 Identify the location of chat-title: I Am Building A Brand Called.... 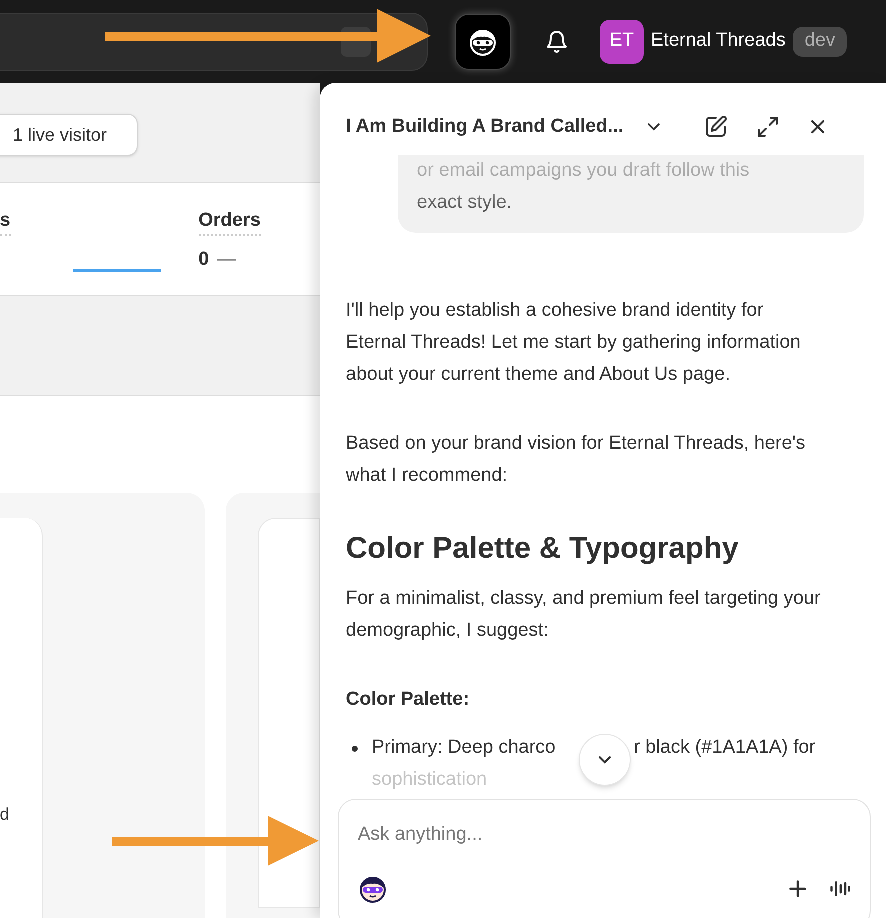
(485, 127).